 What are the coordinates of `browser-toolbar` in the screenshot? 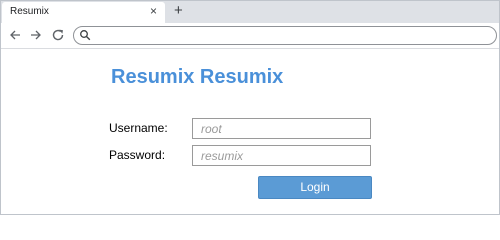 It's located at (250, 36).